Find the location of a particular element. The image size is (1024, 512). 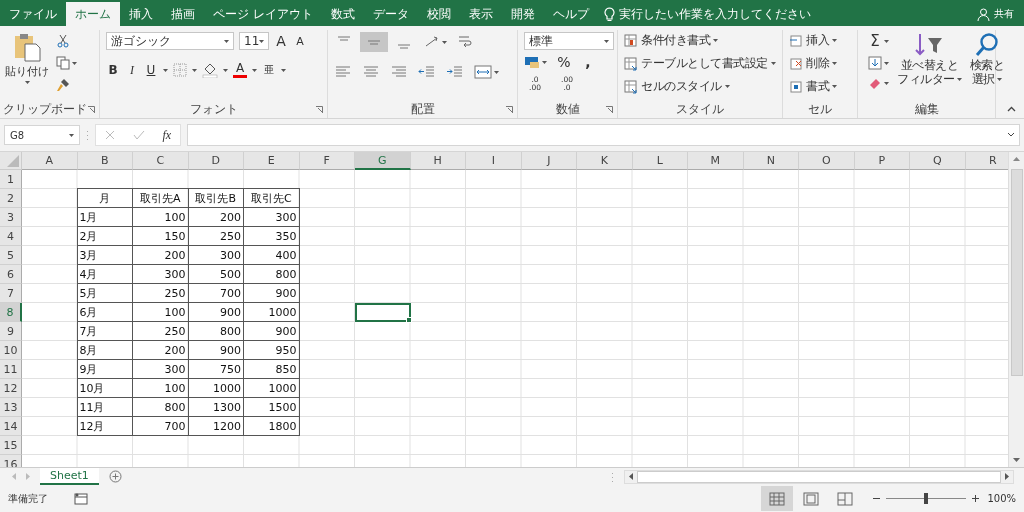

ribbon-tab: ページ レイアウト is located at coordinates (263, 14).